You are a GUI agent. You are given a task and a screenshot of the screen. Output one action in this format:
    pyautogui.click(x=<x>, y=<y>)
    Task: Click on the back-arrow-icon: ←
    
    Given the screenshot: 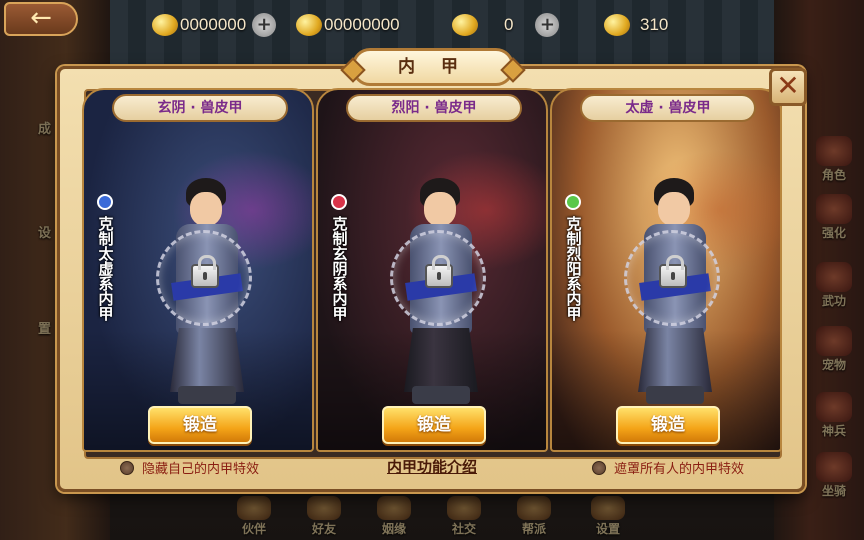 What is the action you would take?
    pyautogui.click(x=41, y=18)
    